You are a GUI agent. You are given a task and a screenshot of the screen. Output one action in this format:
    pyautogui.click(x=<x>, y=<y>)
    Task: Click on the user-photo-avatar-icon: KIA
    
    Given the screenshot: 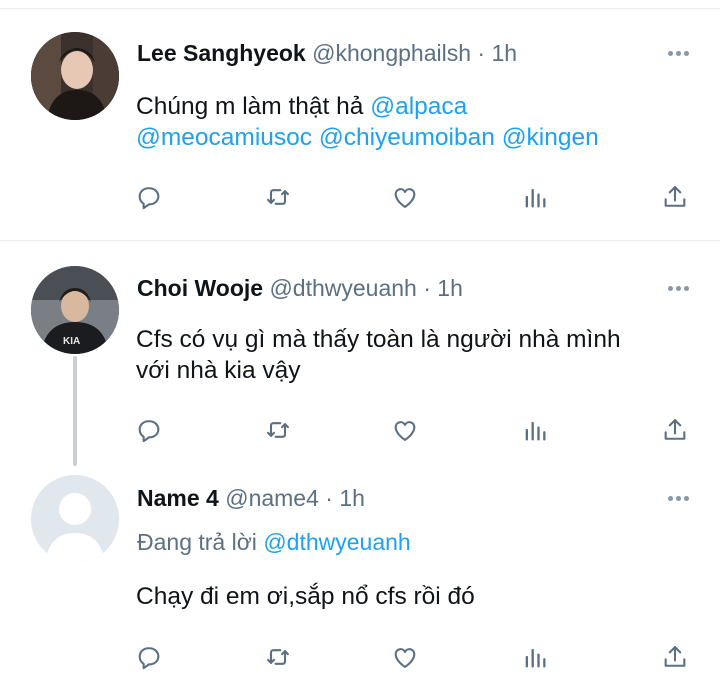 What is the action you would take?
    pyautogui.click(x=75, y=310)
    